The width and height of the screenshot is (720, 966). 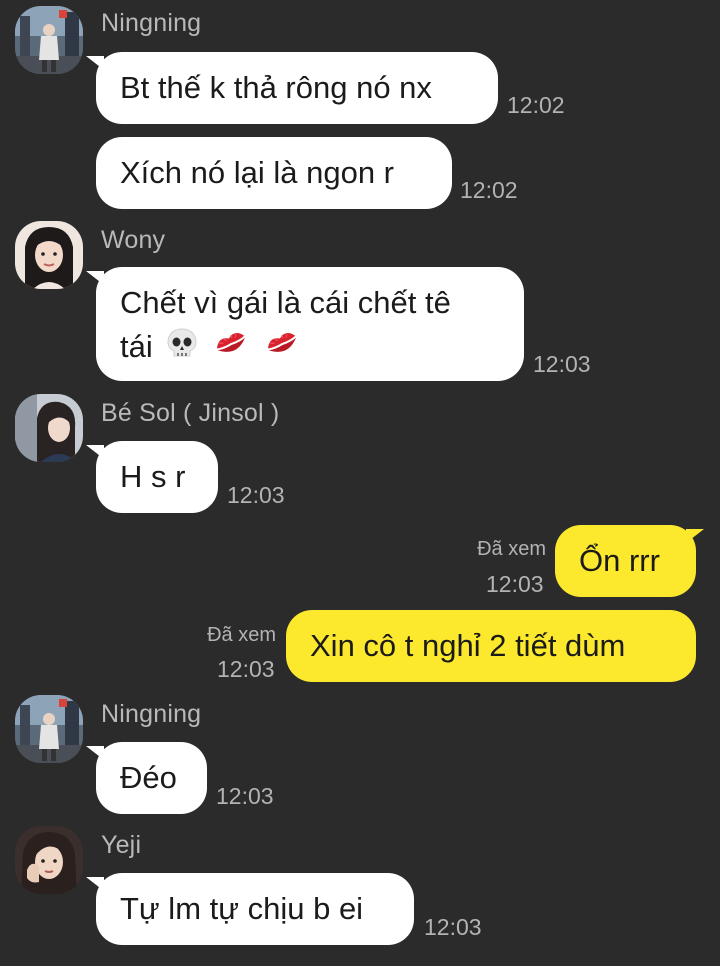 What do you see at coordinates (257, 172) in the screenshot?
I see `message-text: Xích nó lại là ngon r` at bounding box center [257, 172].